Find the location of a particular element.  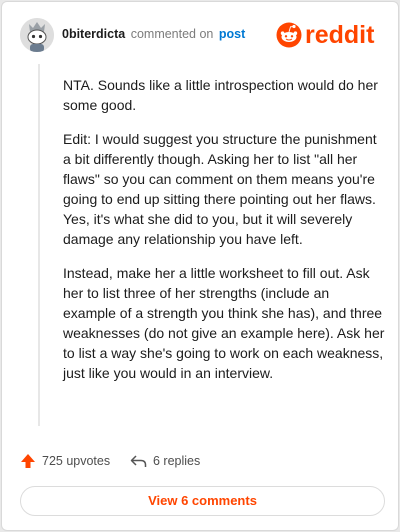

reply-count: 6 replies is located at coordinates (177, 461).